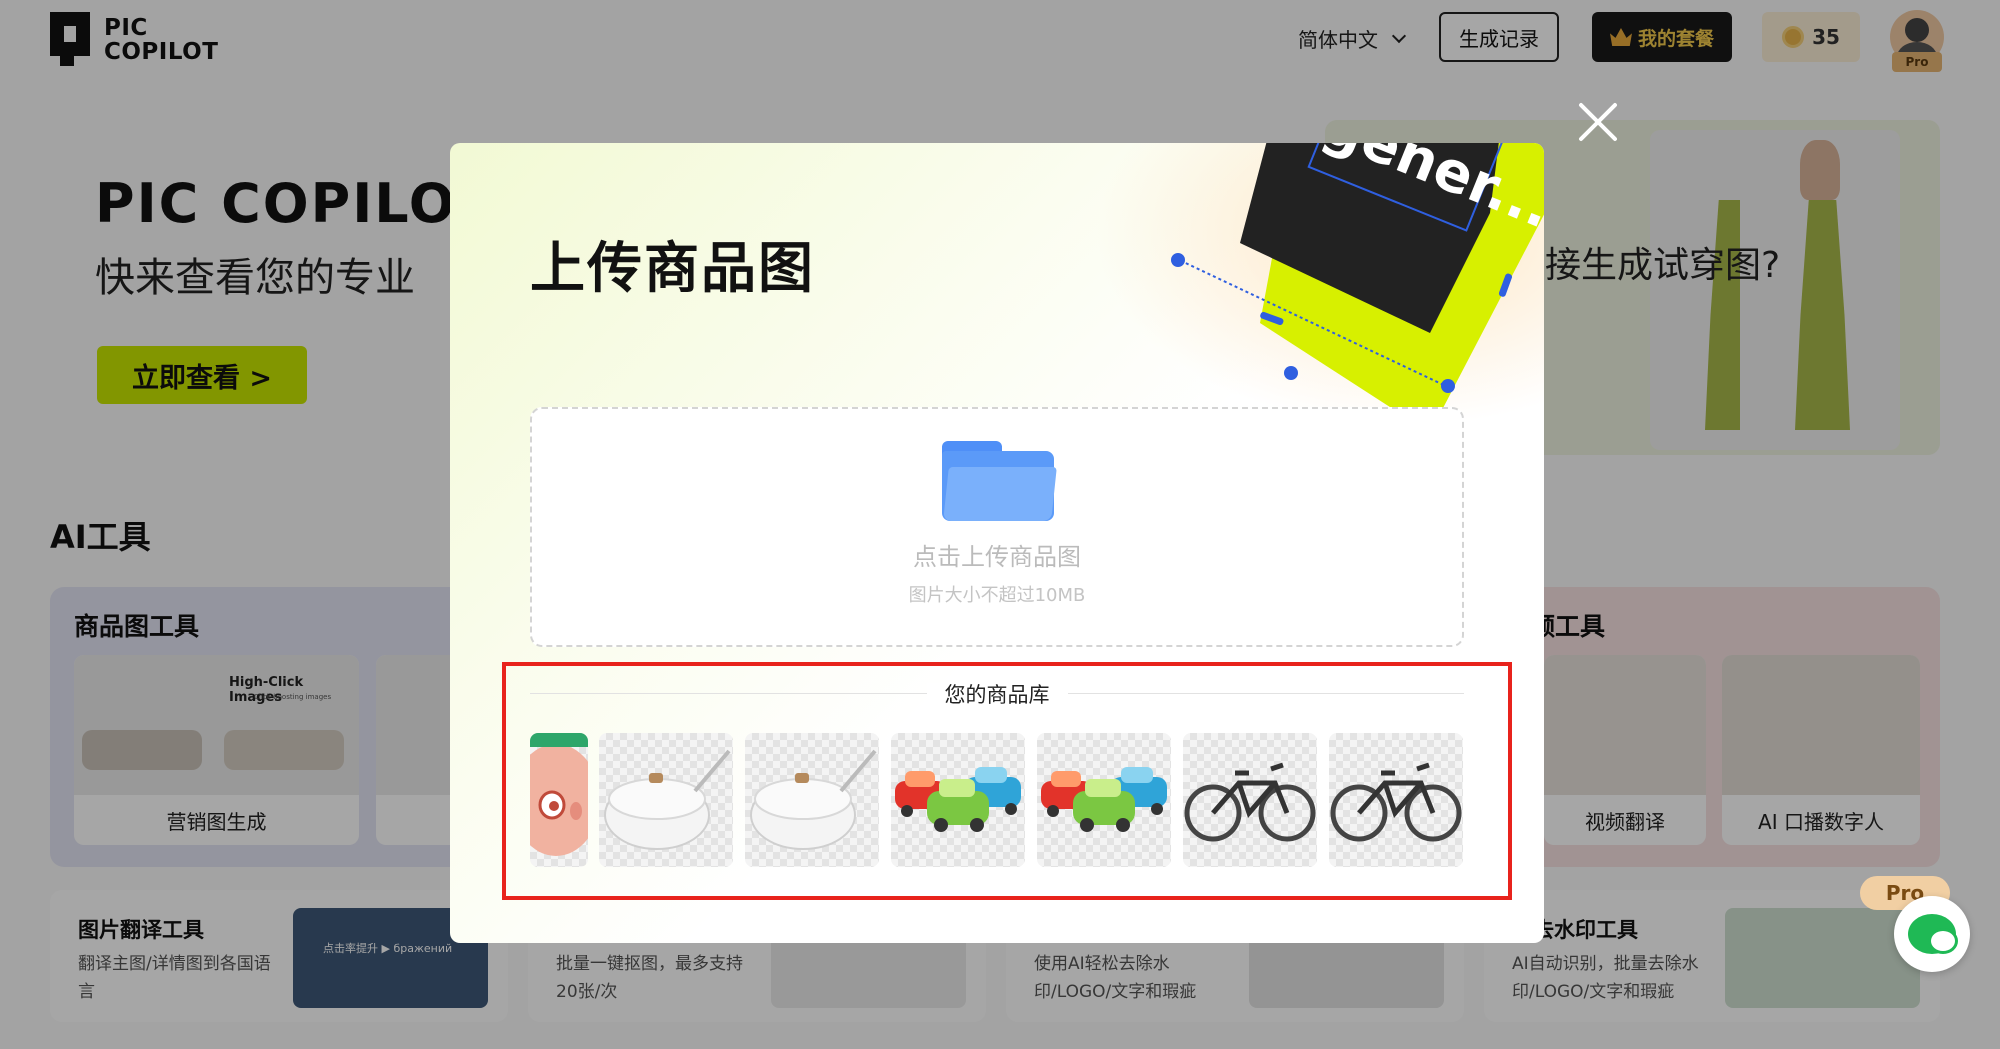 The height and width of the screenshot is (1049, 2000). What do you see at coordinates (999, 481) in the screenshot?
I see `folder-icon` at bounding box center [999, 481].